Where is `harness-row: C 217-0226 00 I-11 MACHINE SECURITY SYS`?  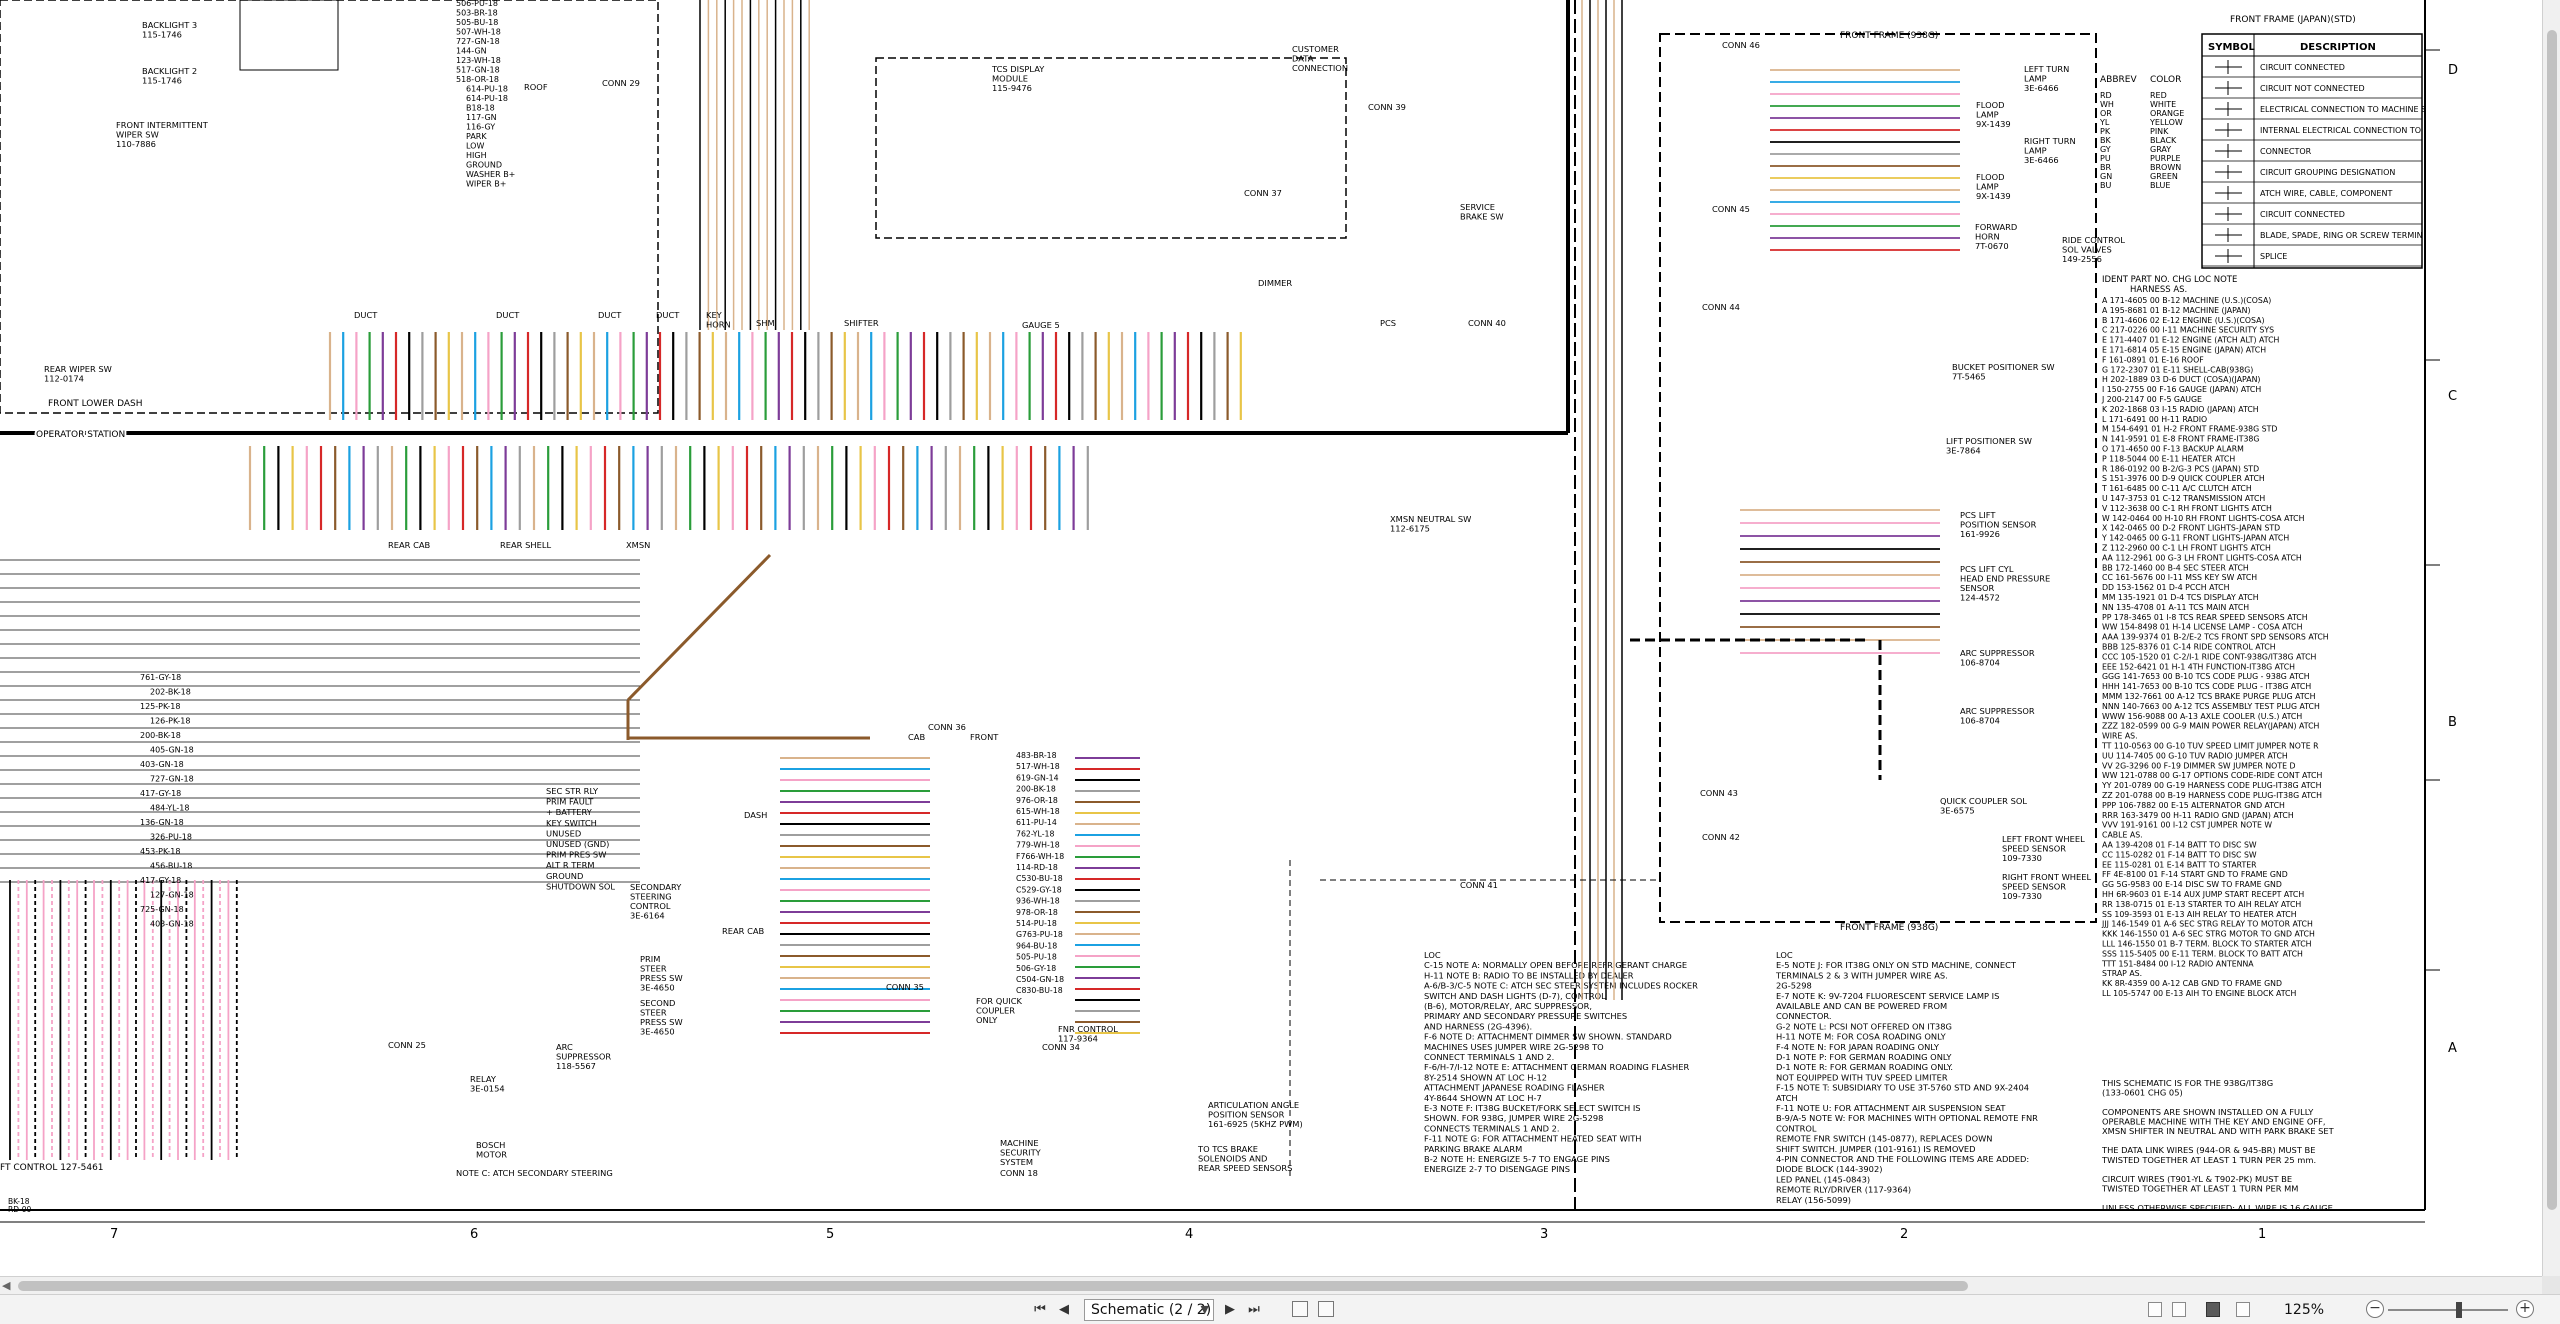
harness-row: C 217-0226 00 I-11 MACHINE SECURITY SYS is located at coordinates (2188, 330).